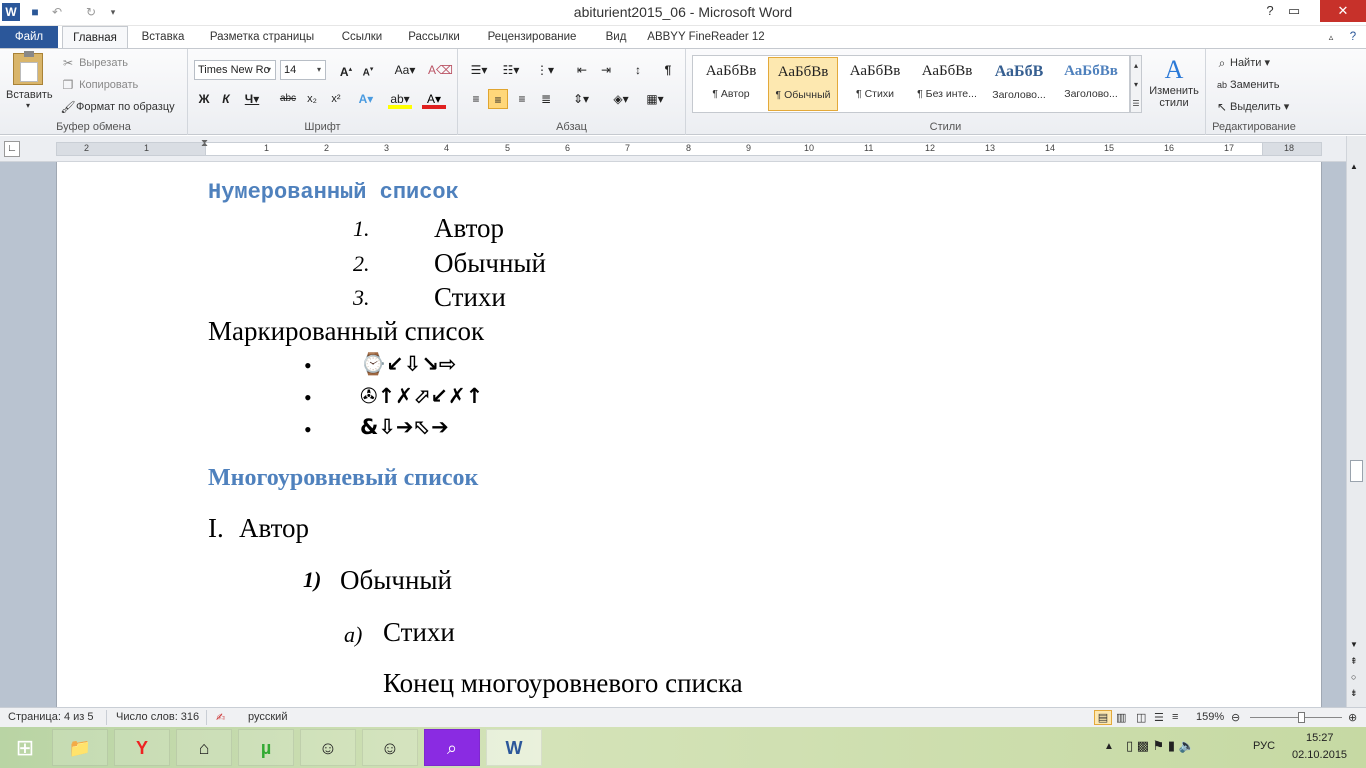 The image size is (1366, 768). I want to click on proofing-icon: ✍, so click(220, 717).